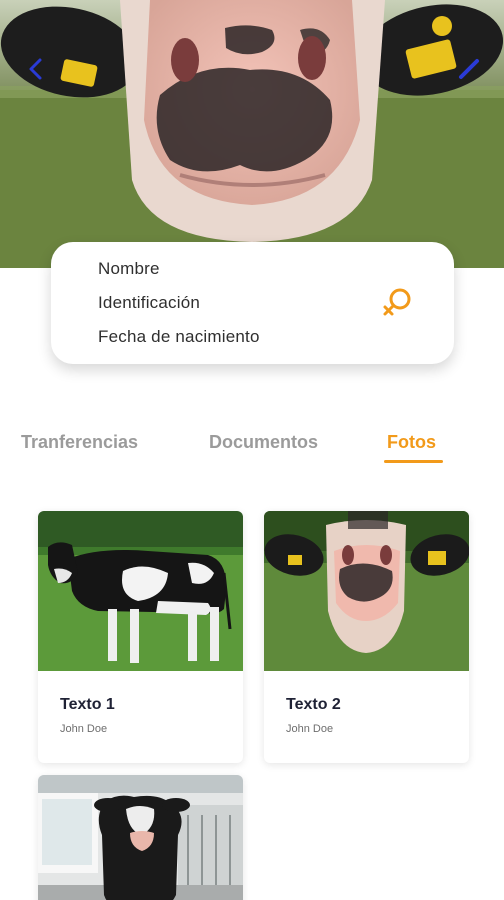 Image resolution: width=504 pixels, height=900 pixels. What do you see at coordinates (366, 591) in the screenshot?
I see `cow-face-photo` at bounding box center [366, 591].